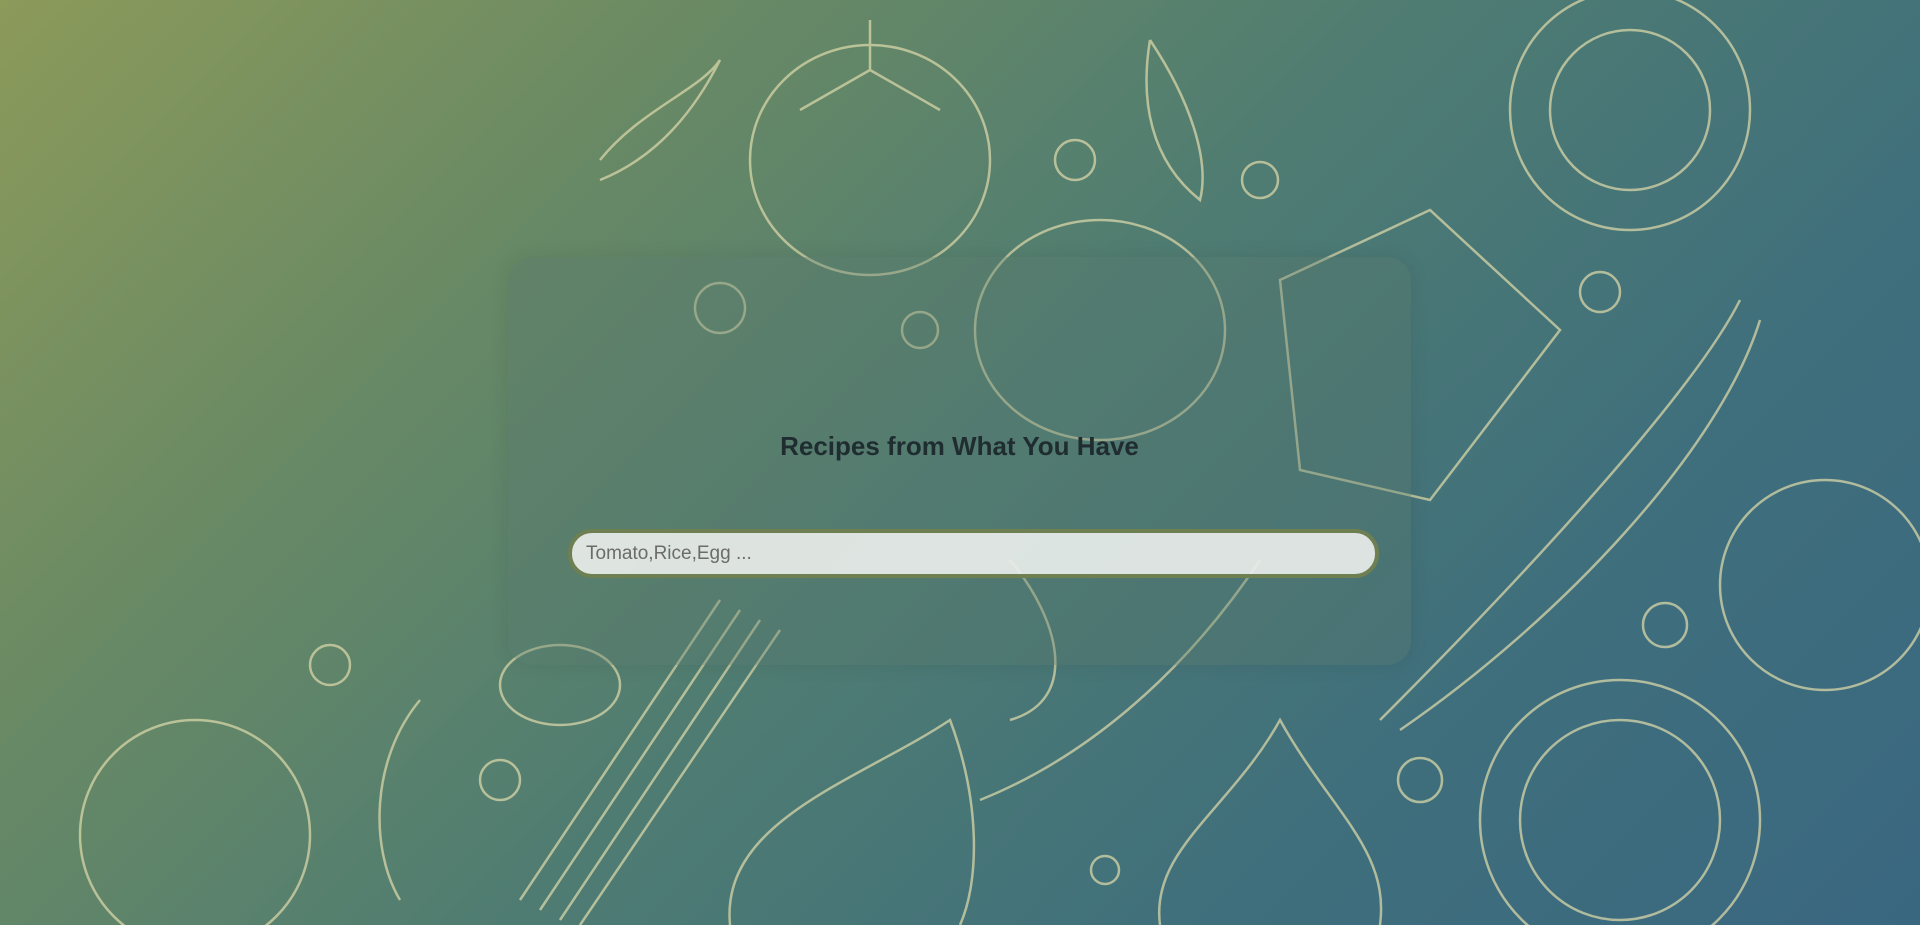 The width and height of the screenshot is (1920, 925). Describe the element at coordinates (973, 553) in the screenshot. I see `ingredients-search-input` at that location.